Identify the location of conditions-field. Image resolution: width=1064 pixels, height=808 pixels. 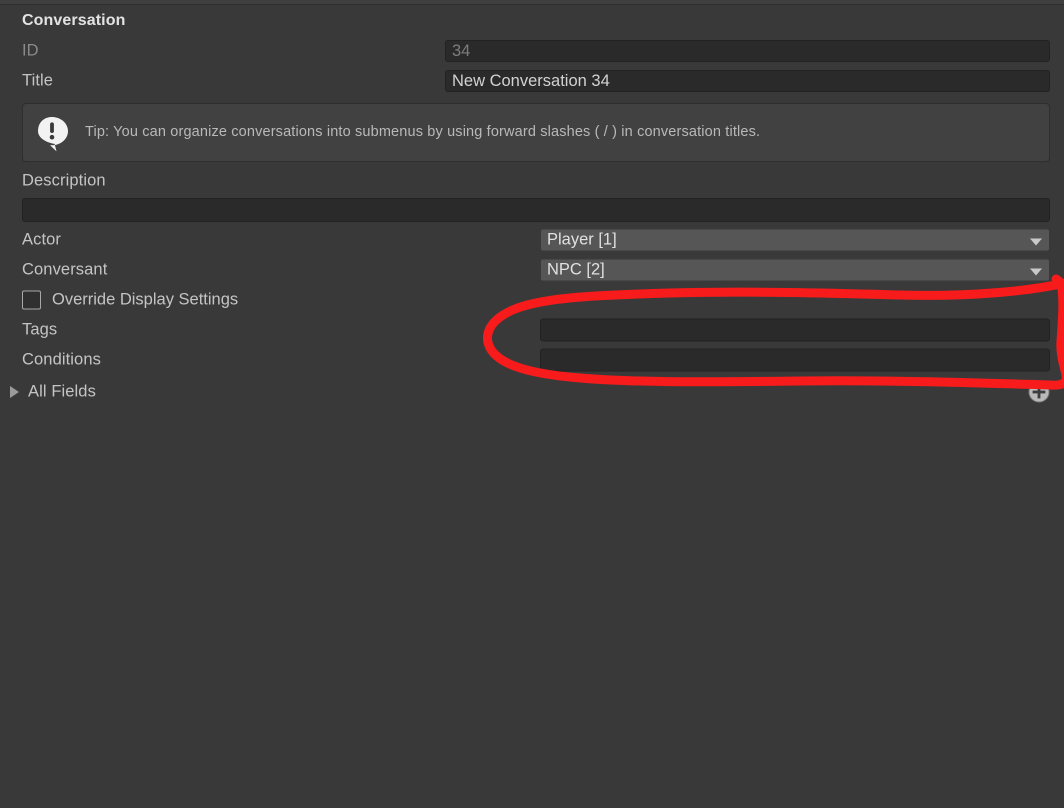
(795, 360).